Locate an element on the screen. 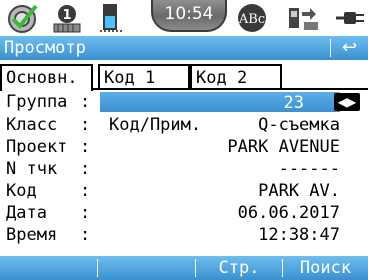 This screenshot has width=368, height=280. search-softkey: Поиск is located at coordinates (325, 268).